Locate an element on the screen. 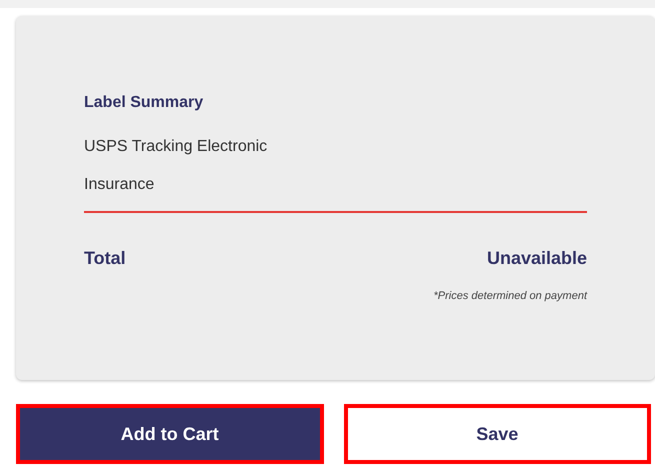 This screenshot has height=468, width=655. save-button: Save is located at coordinates (497, 434).